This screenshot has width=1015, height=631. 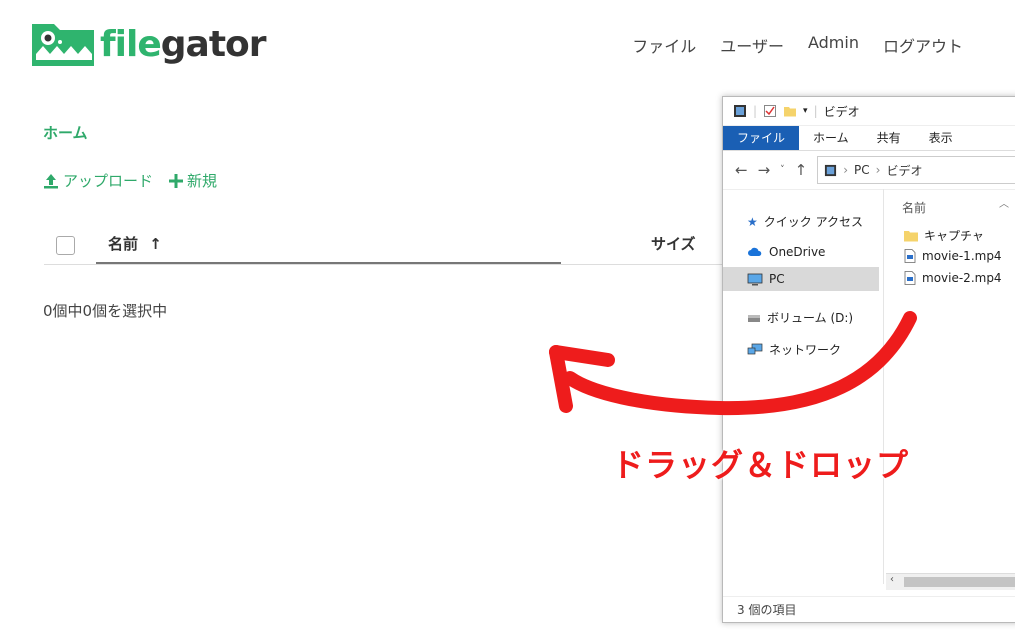 I want to click on nav-onedrive-label: OneDrive, so click(x=797, y=252).